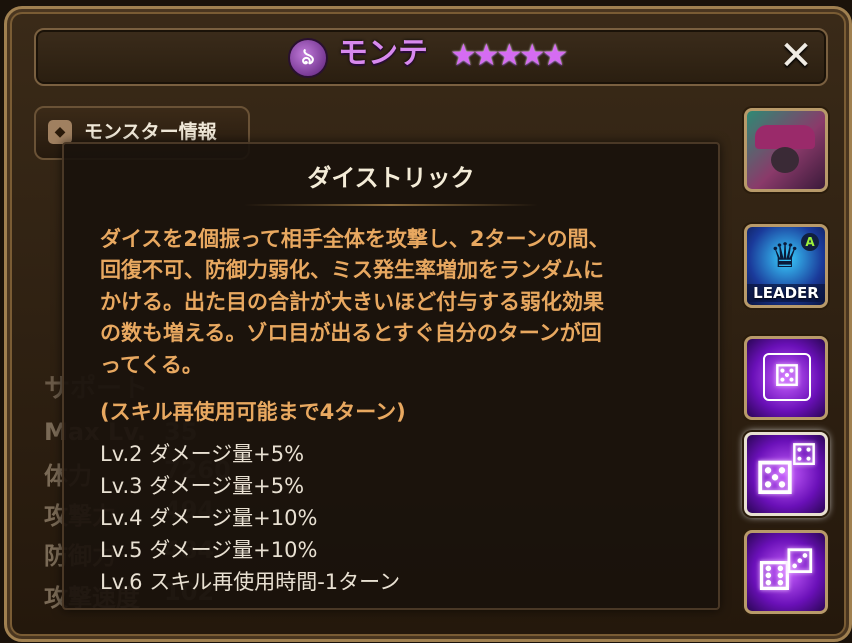 The image size is (852, 643). I want to click on skill-level-item: Lv.3 ダメージ量+5%, so click(202, 486).